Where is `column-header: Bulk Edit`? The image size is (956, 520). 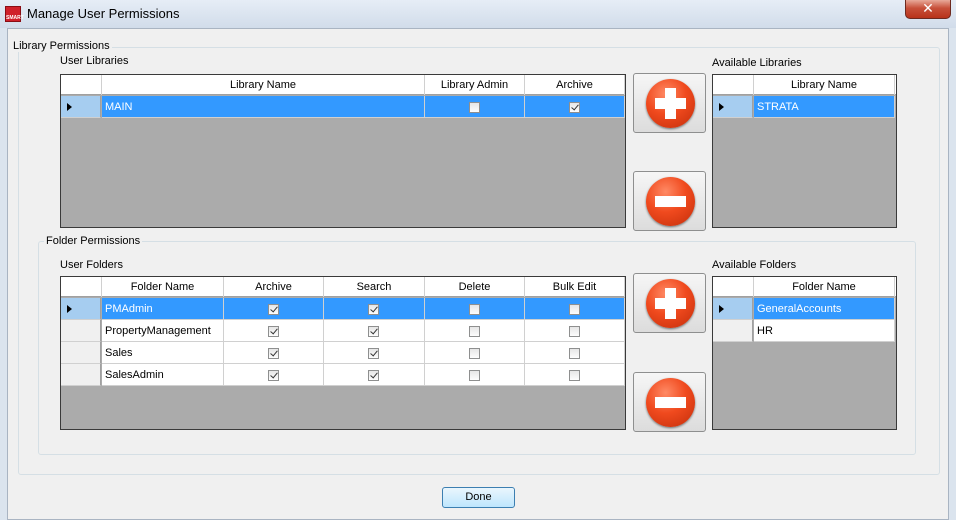 column-header: Bulk Edit is located at coordinates (575, 287).